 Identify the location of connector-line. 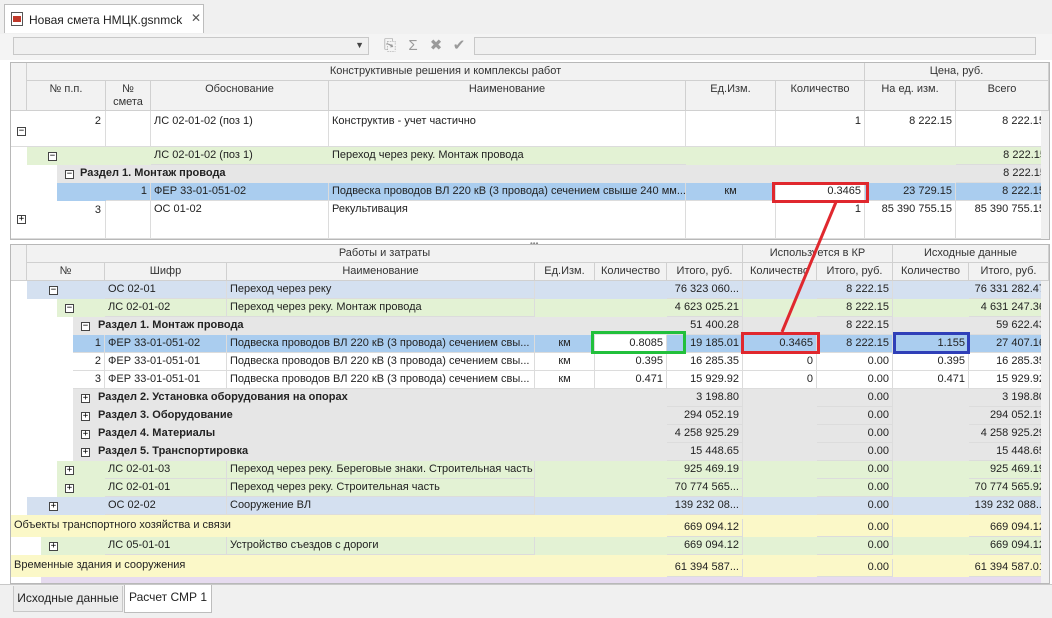
(809, 267).